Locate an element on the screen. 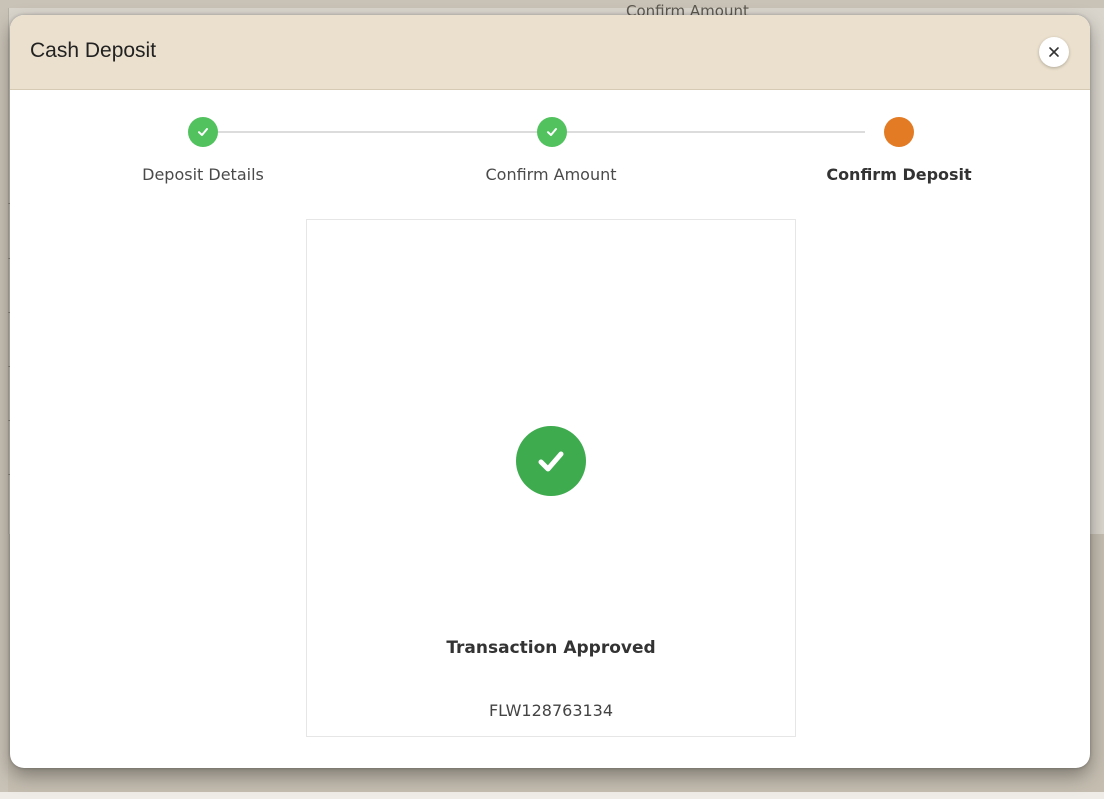 The width and height of the screenshot is (1104, 799). check-circle-icon is located at coordinates (551, 461).